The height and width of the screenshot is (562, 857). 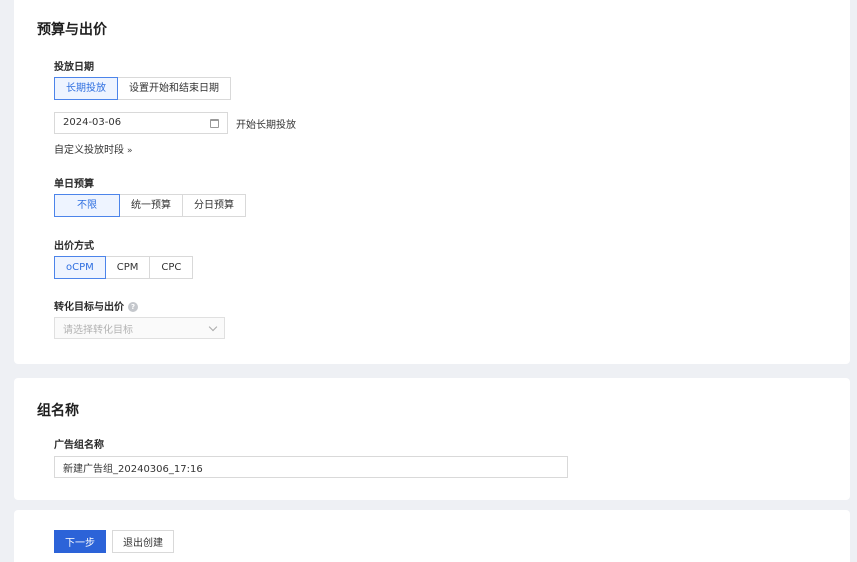 I want to click on start-date-value: 2024-03-06, so click(x=92, y=122).